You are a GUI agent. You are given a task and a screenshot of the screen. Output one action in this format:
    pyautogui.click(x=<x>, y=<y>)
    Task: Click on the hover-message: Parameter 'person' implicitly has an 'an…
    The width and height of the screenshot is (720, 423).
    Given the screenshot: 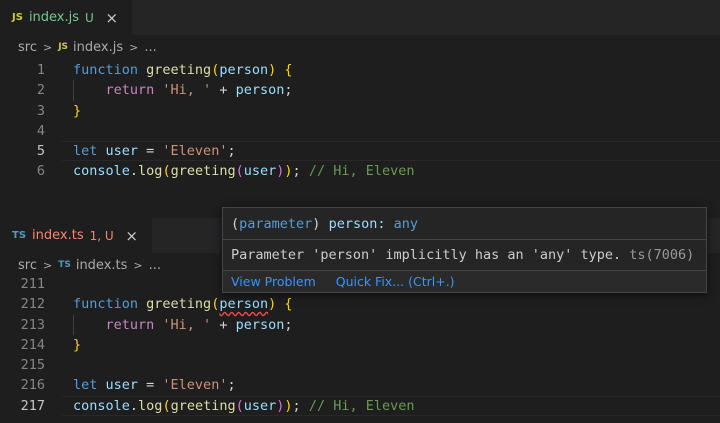 What is the action you would take?
    pyautogui.click(x=463, y=255)
    